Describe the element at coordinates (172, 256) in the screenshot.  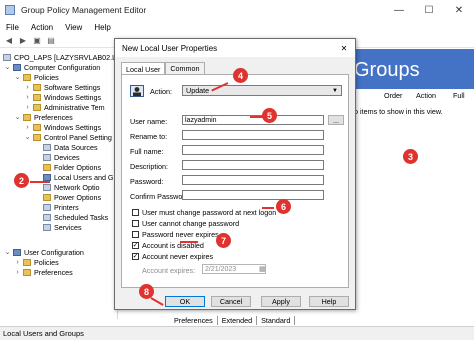
I see `account-never-expires-checkbox: ✓ Account never expires` at that location.